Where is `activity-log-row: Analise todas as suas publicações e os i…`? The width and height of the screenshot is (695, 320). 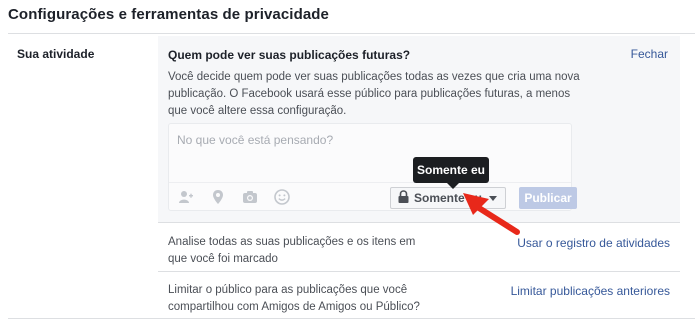 activity-log-row: Analise todas as suas publicações e os i… is located at coordinates (419, 248).